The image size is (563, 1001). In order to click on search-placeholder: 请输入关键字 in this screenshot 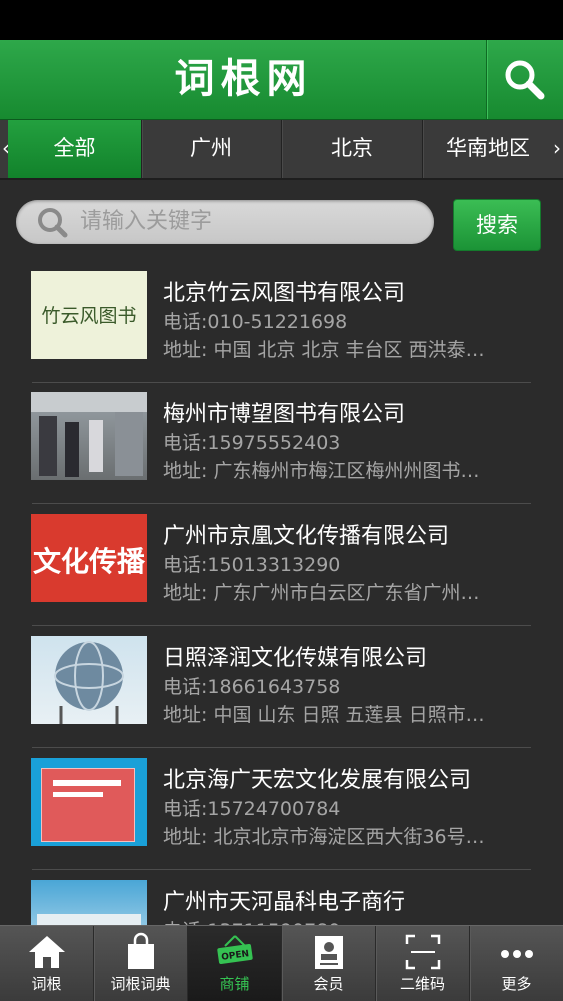, I will do `click(146, 221)`.